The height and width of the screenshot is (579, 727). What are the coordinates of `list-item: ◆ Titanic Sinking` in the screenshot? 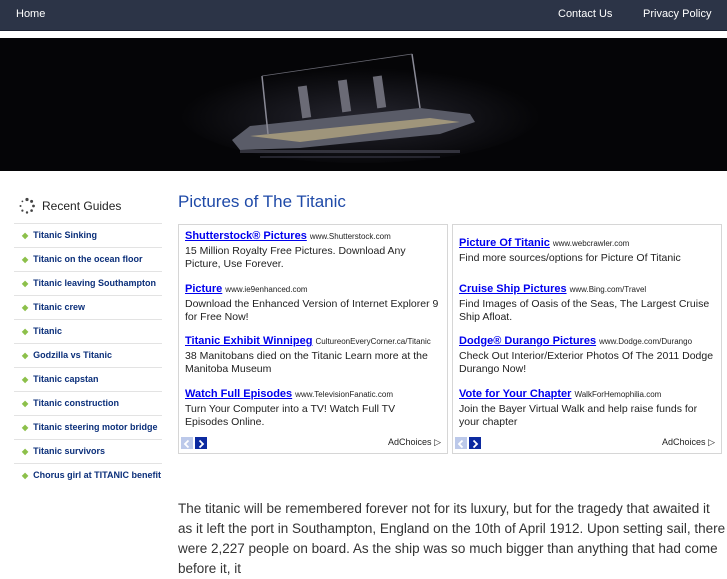 It's located at (88, 235).